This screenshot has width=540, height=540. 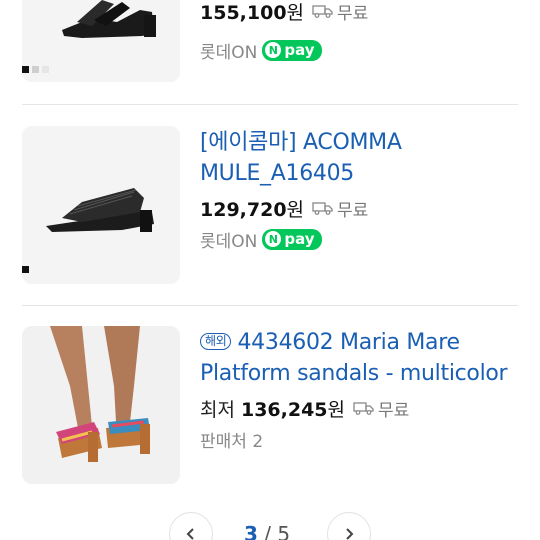 I want to click on price: 155,100, so click(x=243, y=12).